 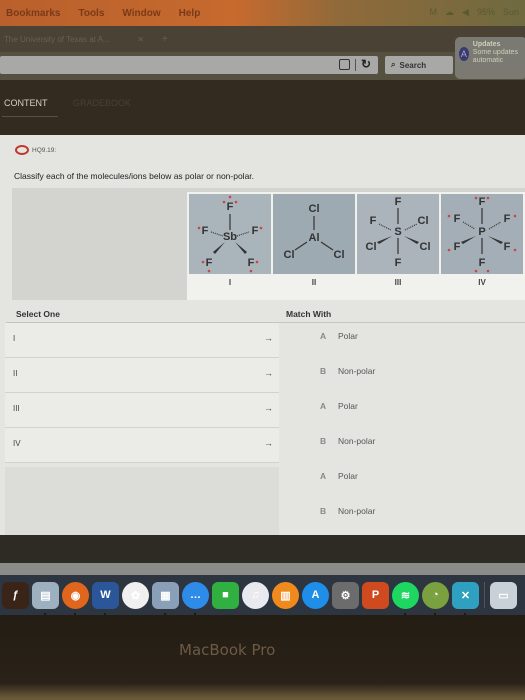 I want to click on match-row-4: IV →, so click(x=142, y=445).